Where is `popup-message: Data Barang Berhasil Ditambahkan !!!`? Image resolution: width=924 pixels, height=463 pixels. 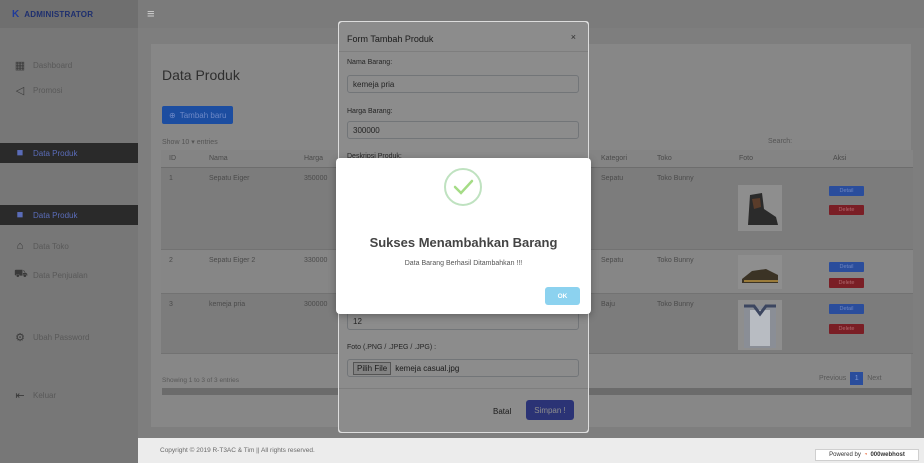
popup-message: Data Barang Berhasil Ditambahkan !!! is located at coordinates (463, 263).